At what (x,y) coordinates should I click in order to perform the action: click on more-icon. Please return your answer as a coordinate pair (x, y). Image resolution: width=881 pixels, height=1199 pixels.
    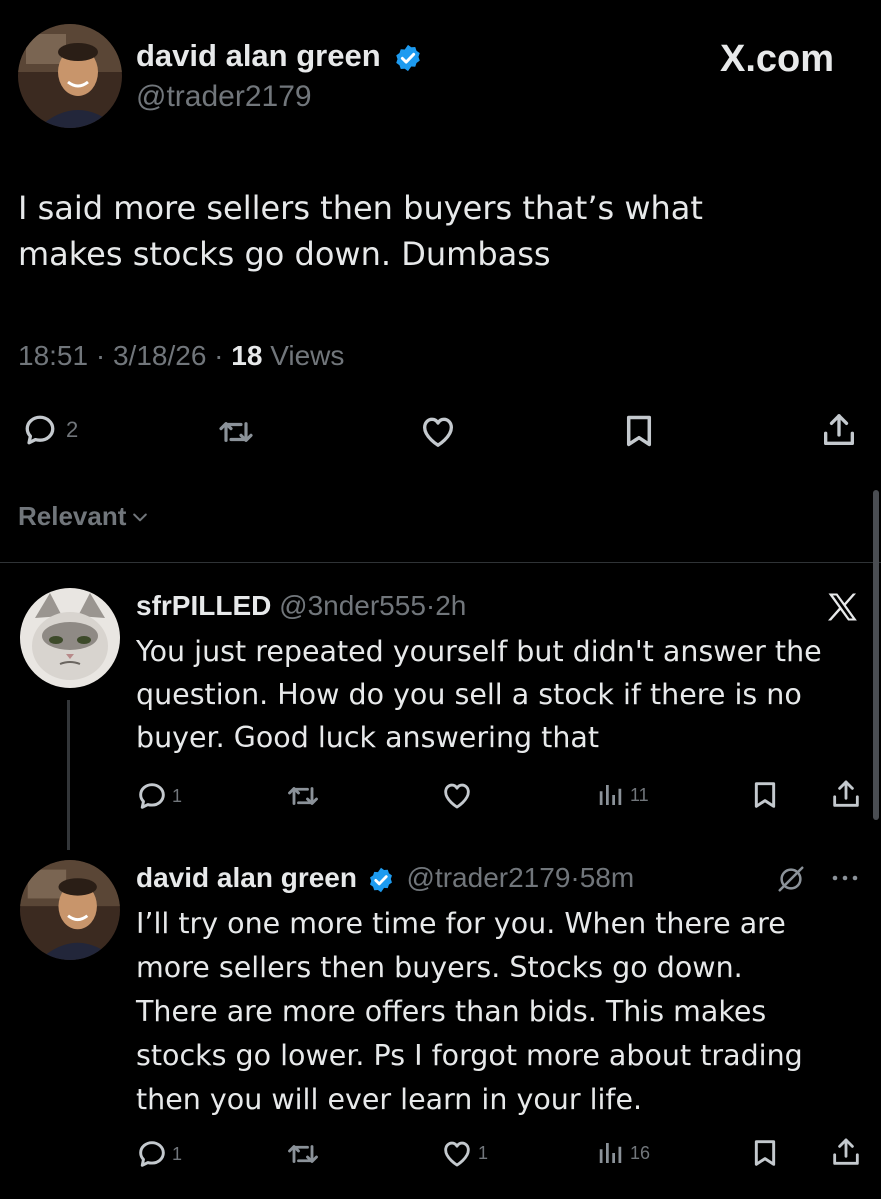
    Looking at the image, I should click on (845, 878).